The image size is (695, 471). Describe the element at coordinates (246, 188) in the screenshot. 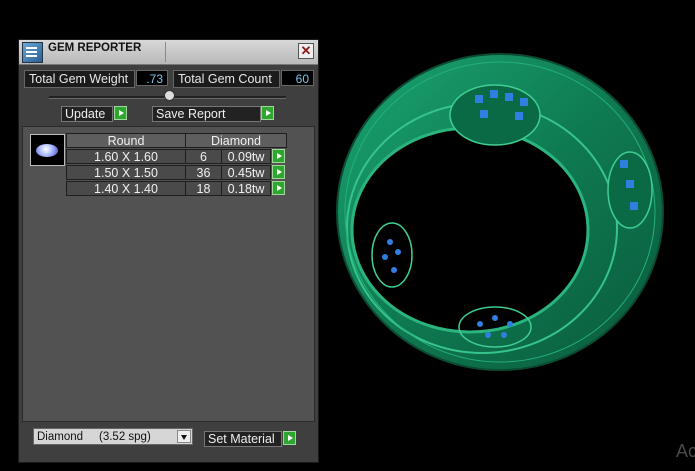

I see `row-weight: 0.18tw` at that location.